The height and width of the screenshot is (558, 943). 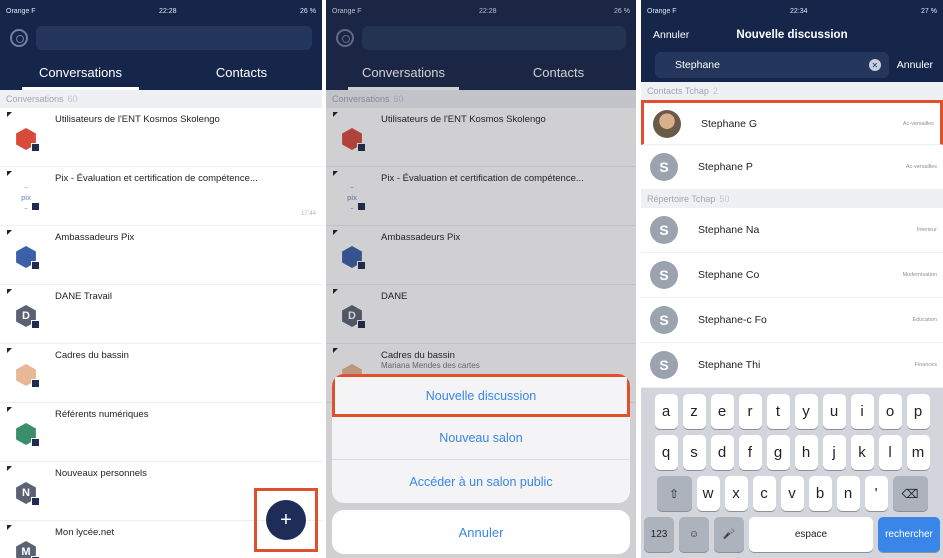 What do you see at coordinates (27, 494) in the screenshot?
I see `hexagon-n-icon: N` at bounding box center [27, 494].